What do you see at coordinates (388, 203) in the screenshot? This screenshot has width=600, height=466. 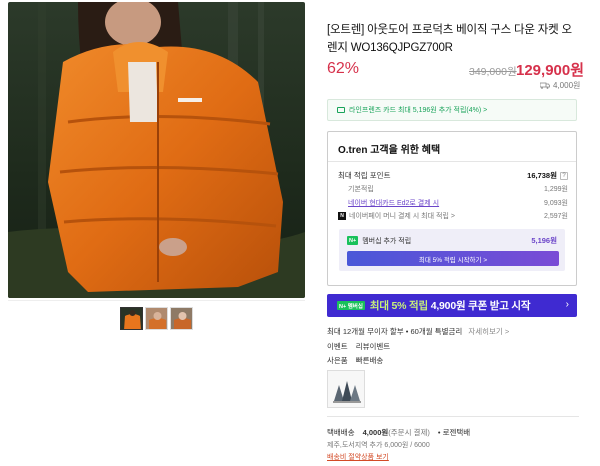 I see `point-row-label: 네이버 현대카드 Ed2로 결제 시` at bounding box center [388, 203].